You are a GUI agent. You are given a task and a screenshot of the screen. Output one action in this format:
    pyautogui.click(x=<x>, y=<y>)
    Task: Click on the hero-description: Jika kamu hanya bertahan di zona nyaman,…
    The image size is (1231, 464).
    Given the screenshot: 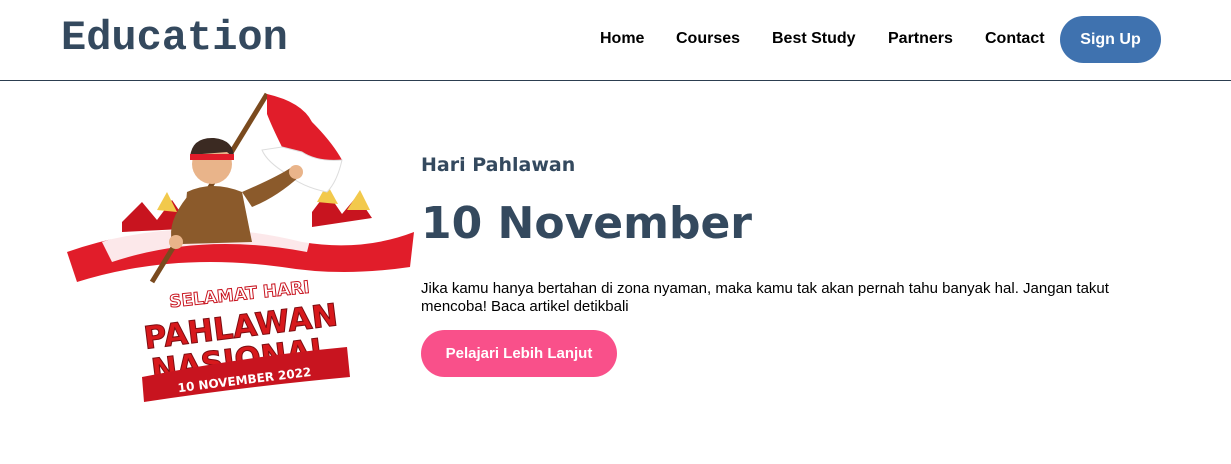 What is the action you would take?
    pyautogui.click(x=765, y=297)
    